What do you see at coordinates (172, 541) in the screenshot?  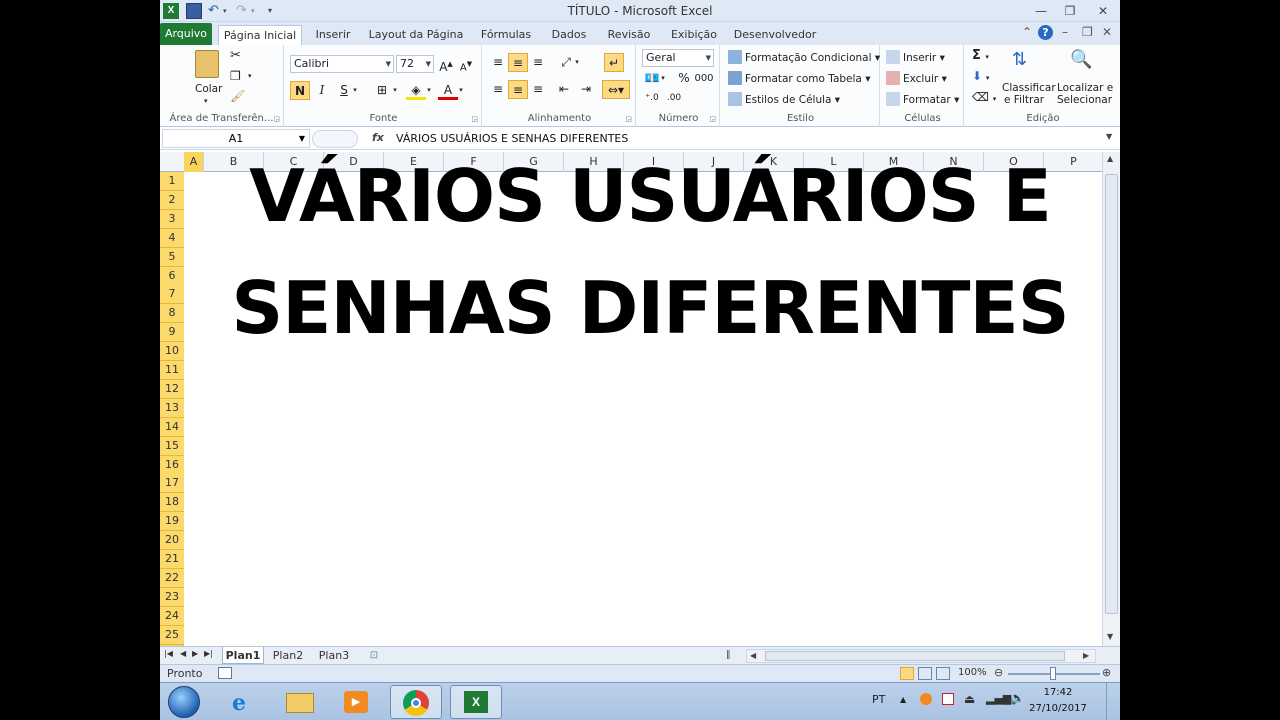 I see `row-header-20: 20` at bounding box center [172, 541].